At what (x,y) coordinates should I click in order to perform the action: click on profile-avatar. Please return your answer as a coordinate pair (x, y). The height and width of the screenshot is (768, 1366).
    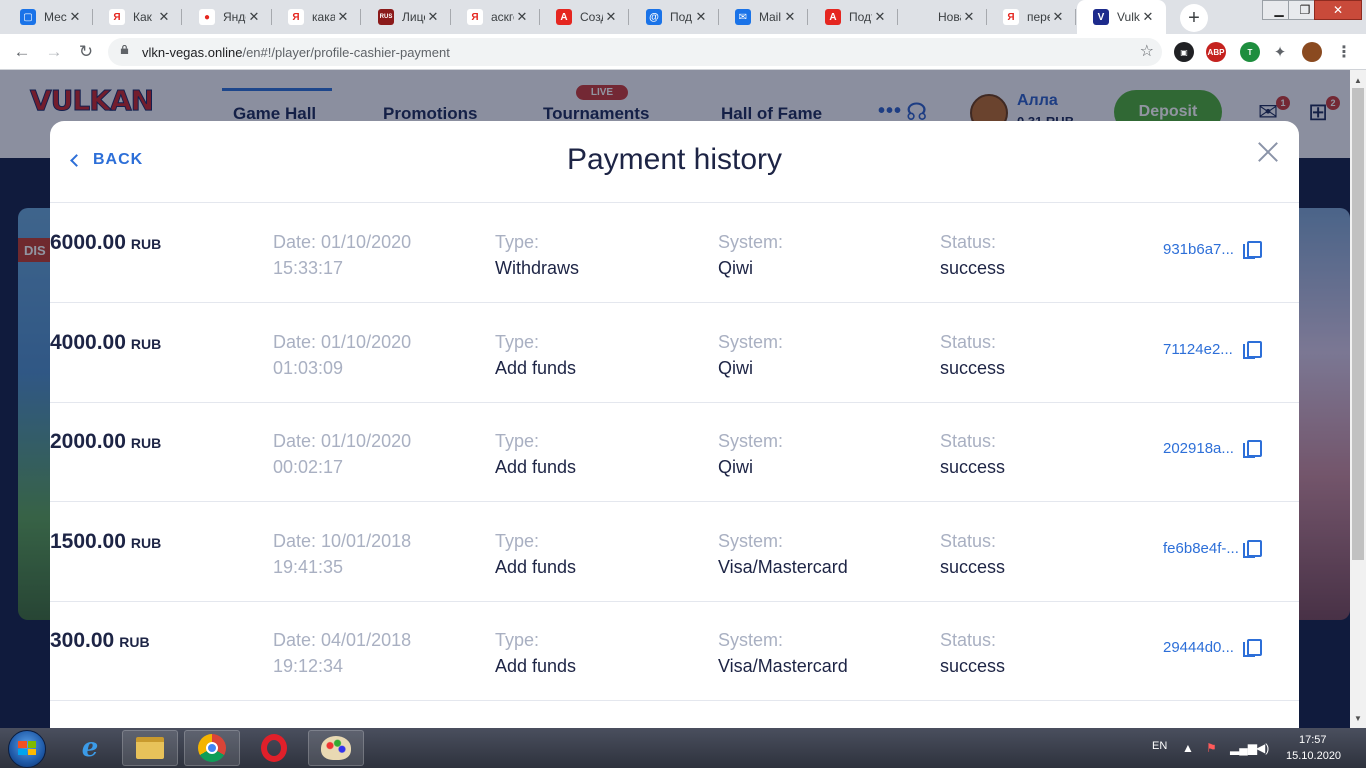
    Looking at the image, I should click on (1312, 52).